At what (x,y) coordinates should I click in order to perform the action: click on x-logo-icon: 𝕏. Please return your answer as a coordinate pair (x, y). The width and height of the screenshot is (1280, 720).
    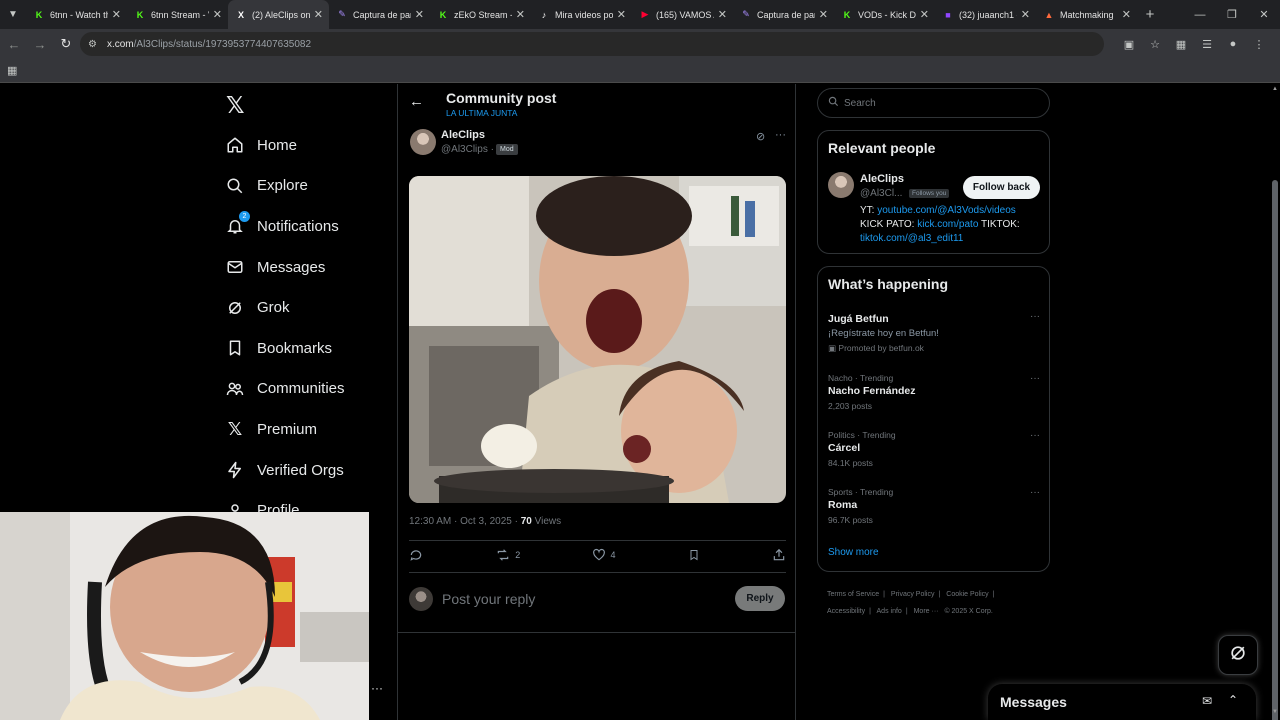
    Looking at the image, I should click on (235, 105).